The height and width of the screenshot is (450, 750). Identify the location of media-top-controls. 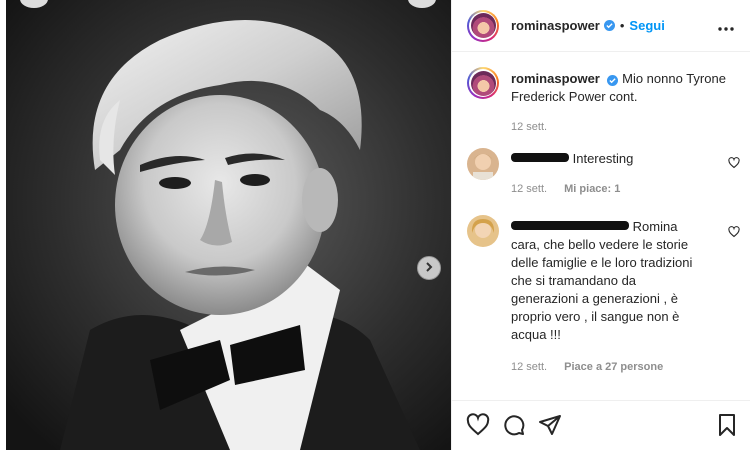
(225, 4).